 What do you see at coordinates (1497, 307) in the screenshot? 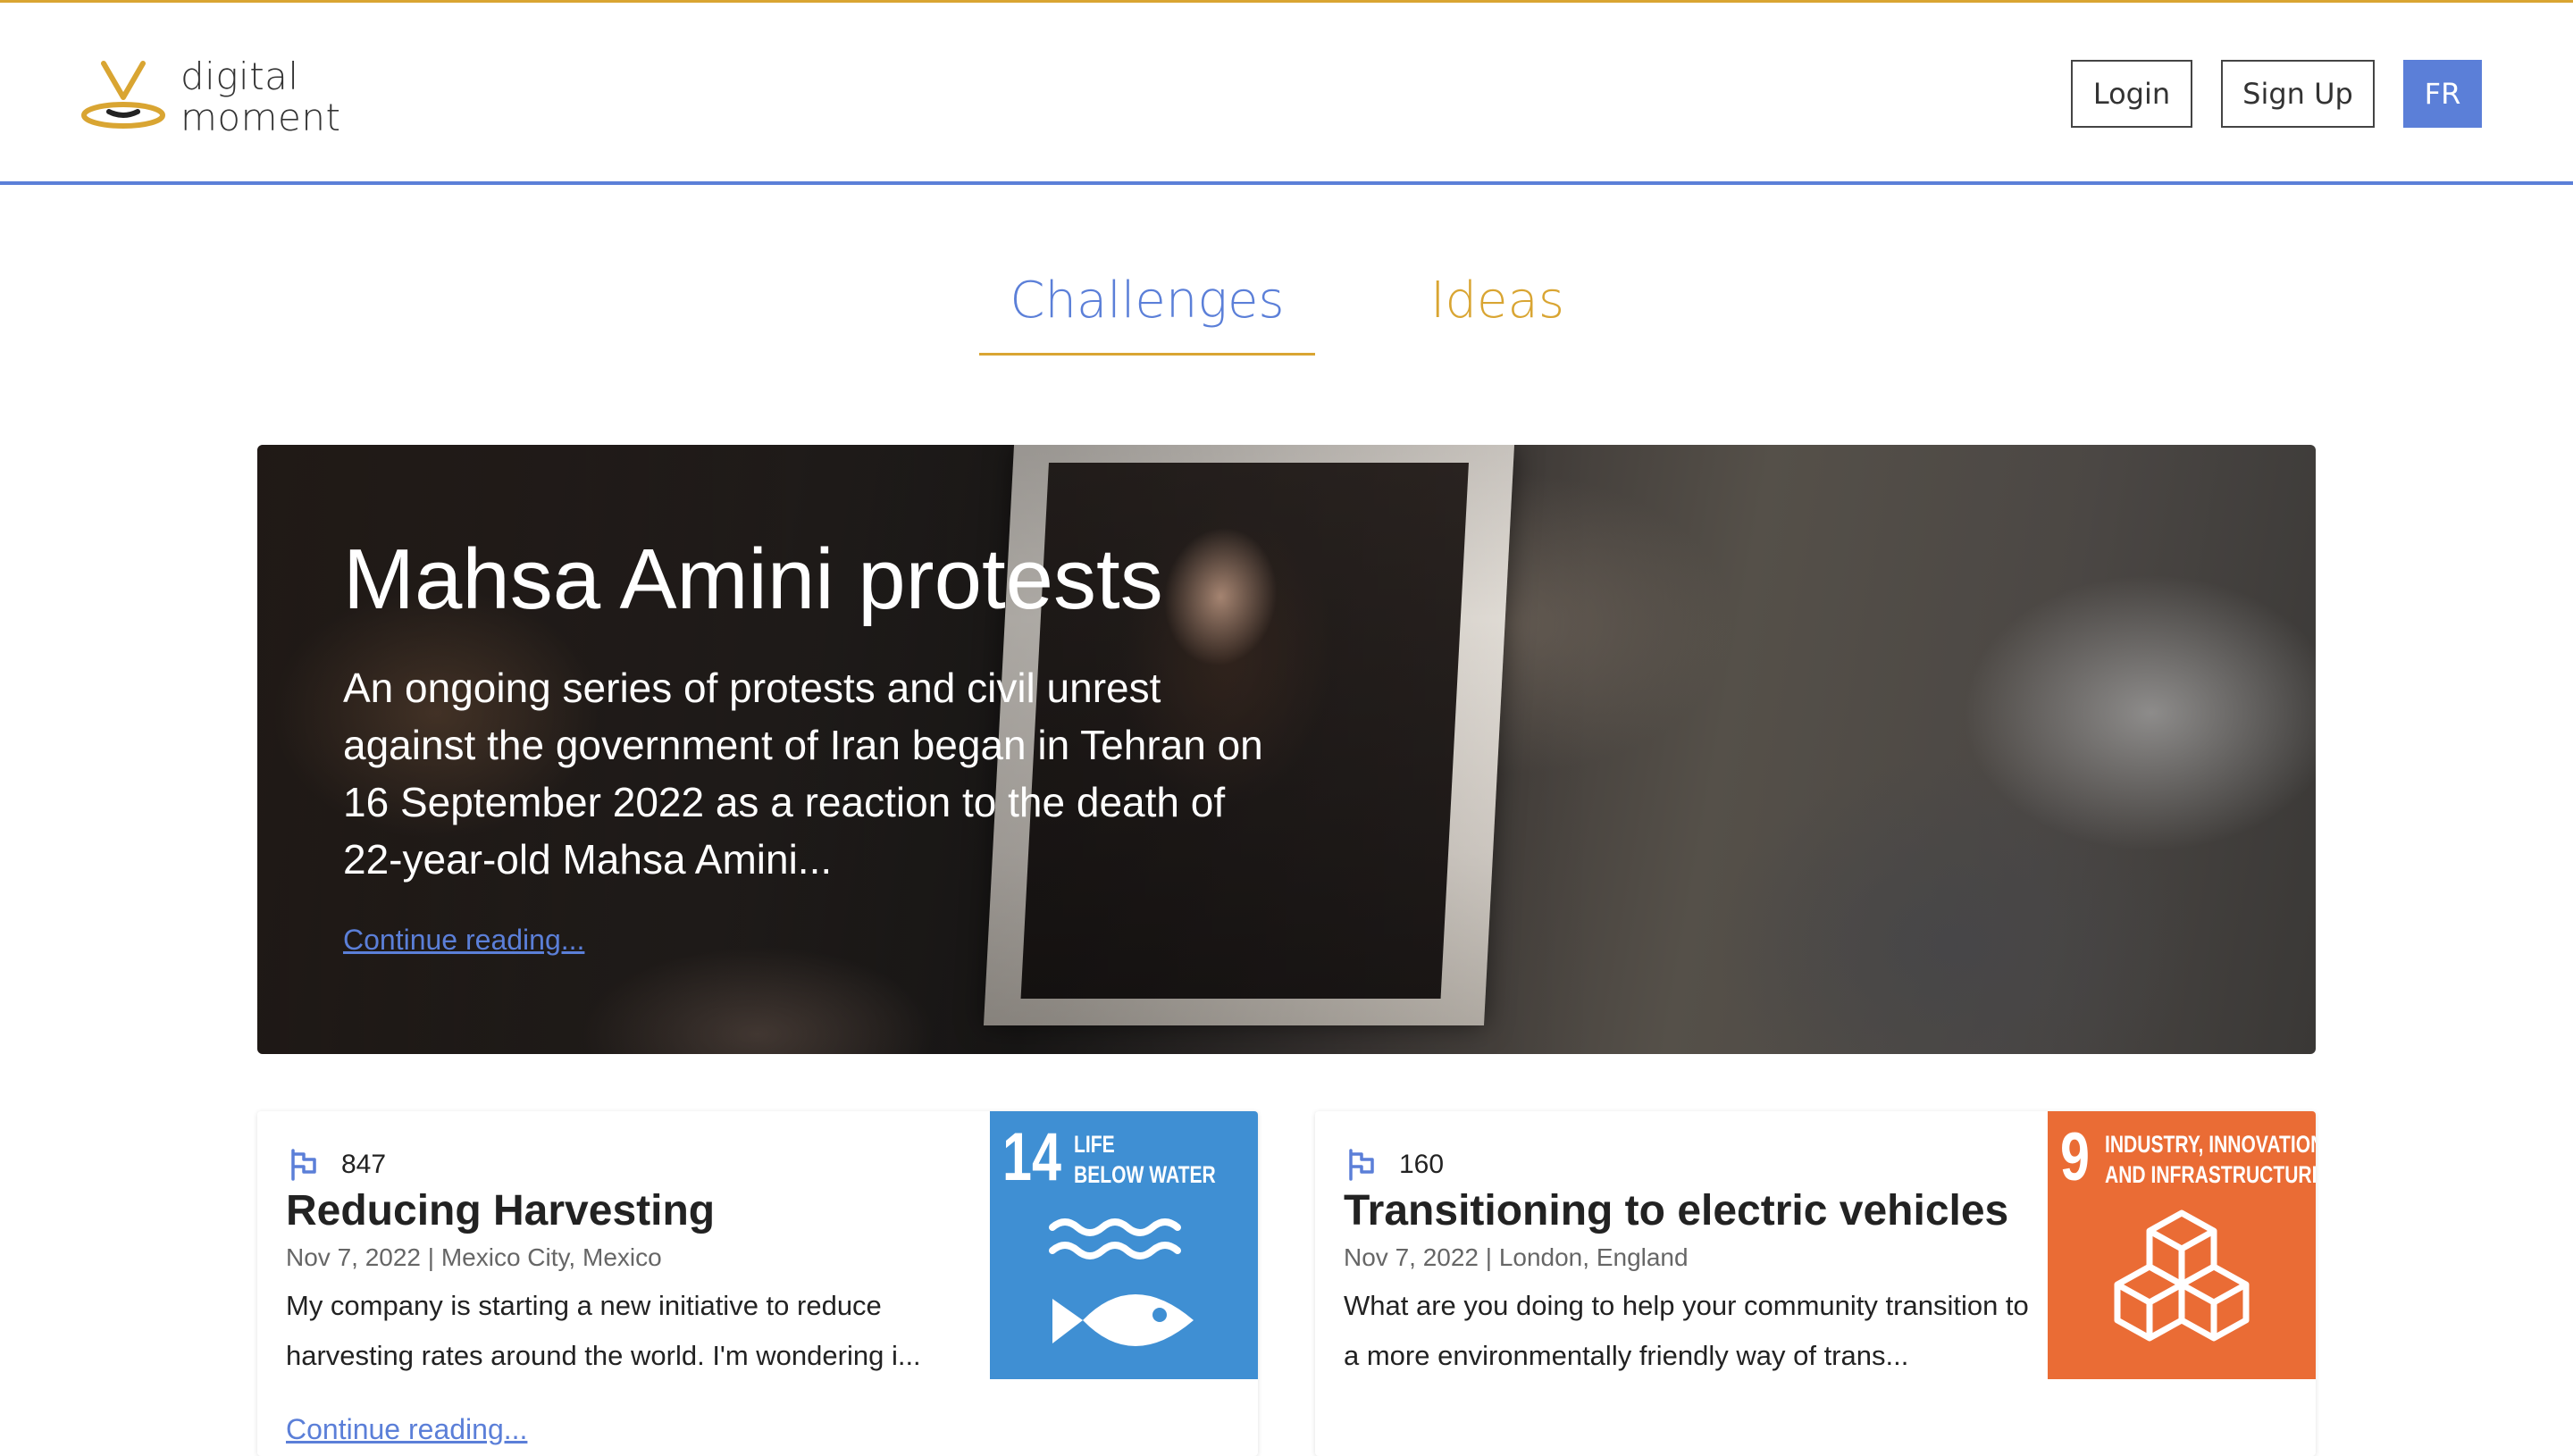
I see `tab-ideas: Ideas` at bounding box center [1497, 307].